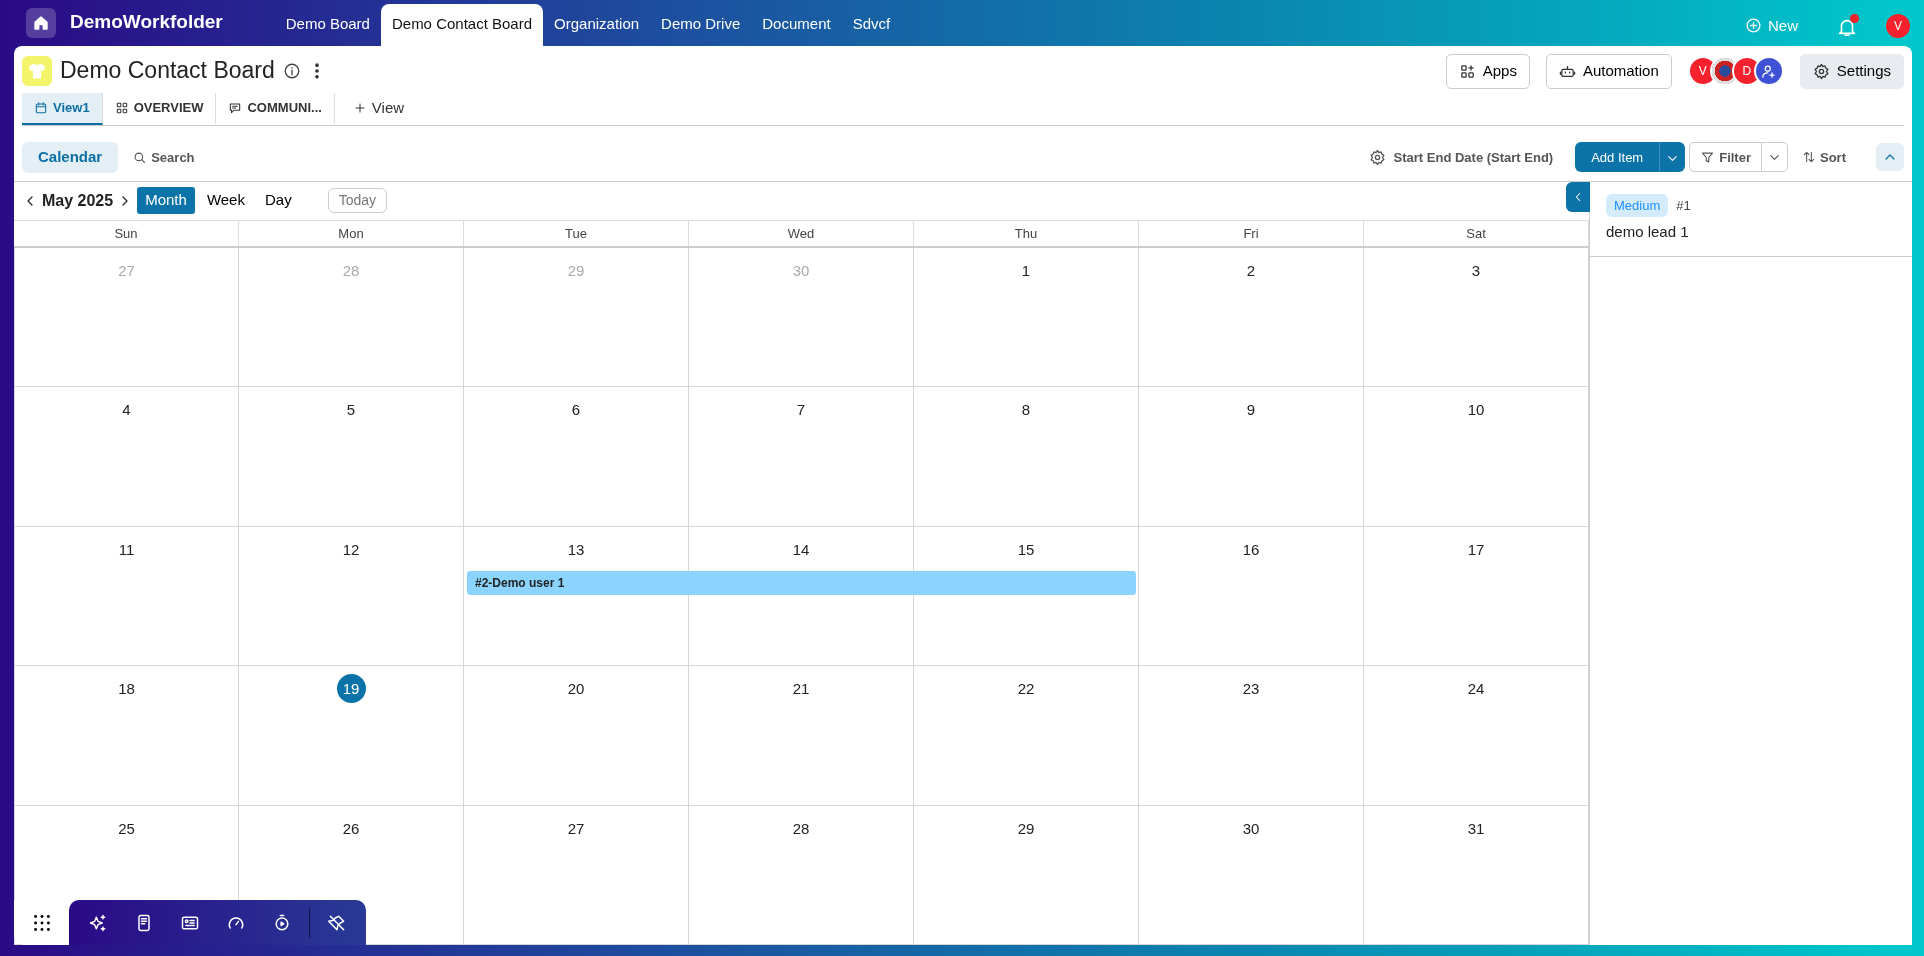 This screenshot has height=956, width=1924. What do you see at coordinates (235, 107) in the screenshot?
I see `chat-icon` at bounding box center [235, 107].